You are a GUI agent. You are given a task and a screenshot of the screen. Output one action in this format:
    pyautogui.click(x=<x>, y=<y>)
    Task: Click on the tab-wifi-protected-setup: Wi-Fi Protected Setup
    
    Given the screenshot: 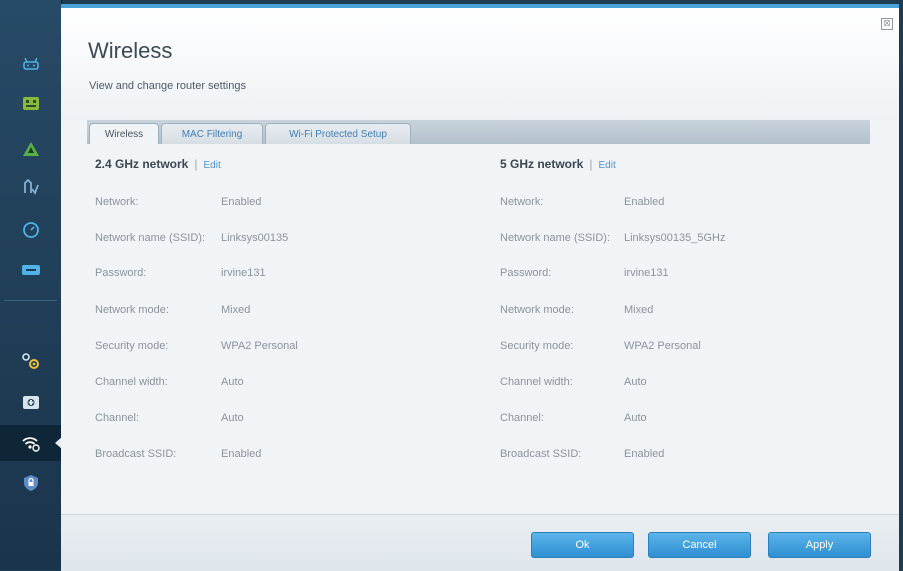 What is the action you would take?
    pyautogui.click(x=338, y=134)
    